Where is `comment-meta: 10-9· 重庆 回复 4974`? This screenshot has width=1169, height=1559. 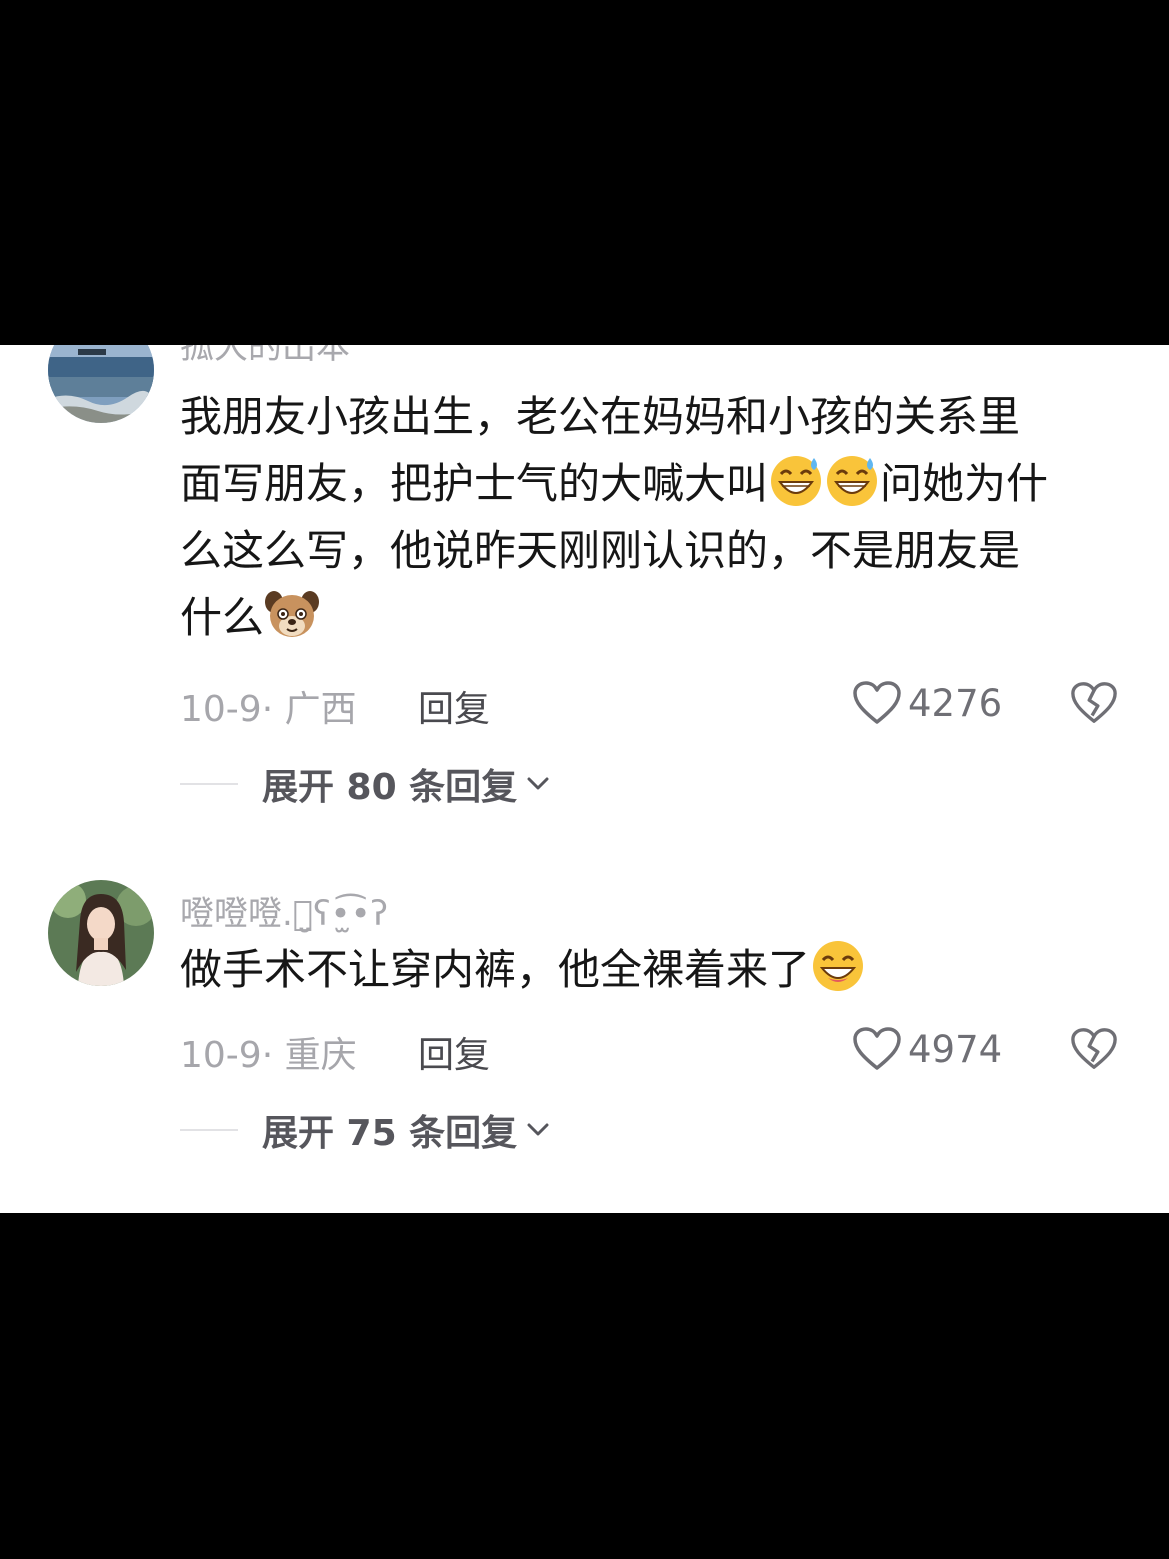 comment-meta: 10-9· 重庆 回复 4974 is located at coordinates (655, 1051).